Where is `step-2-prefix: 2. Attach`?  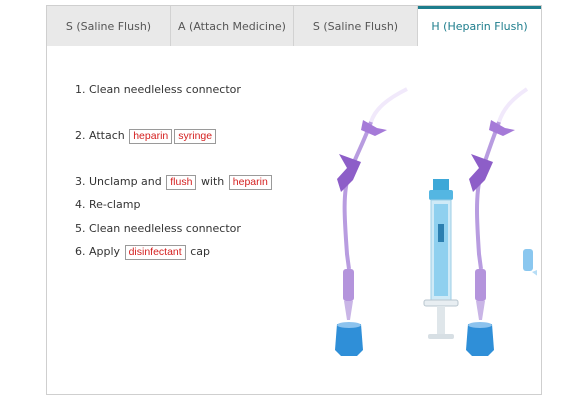
step-2-prefix: 2. Attach is located at coordinates (100, 135).